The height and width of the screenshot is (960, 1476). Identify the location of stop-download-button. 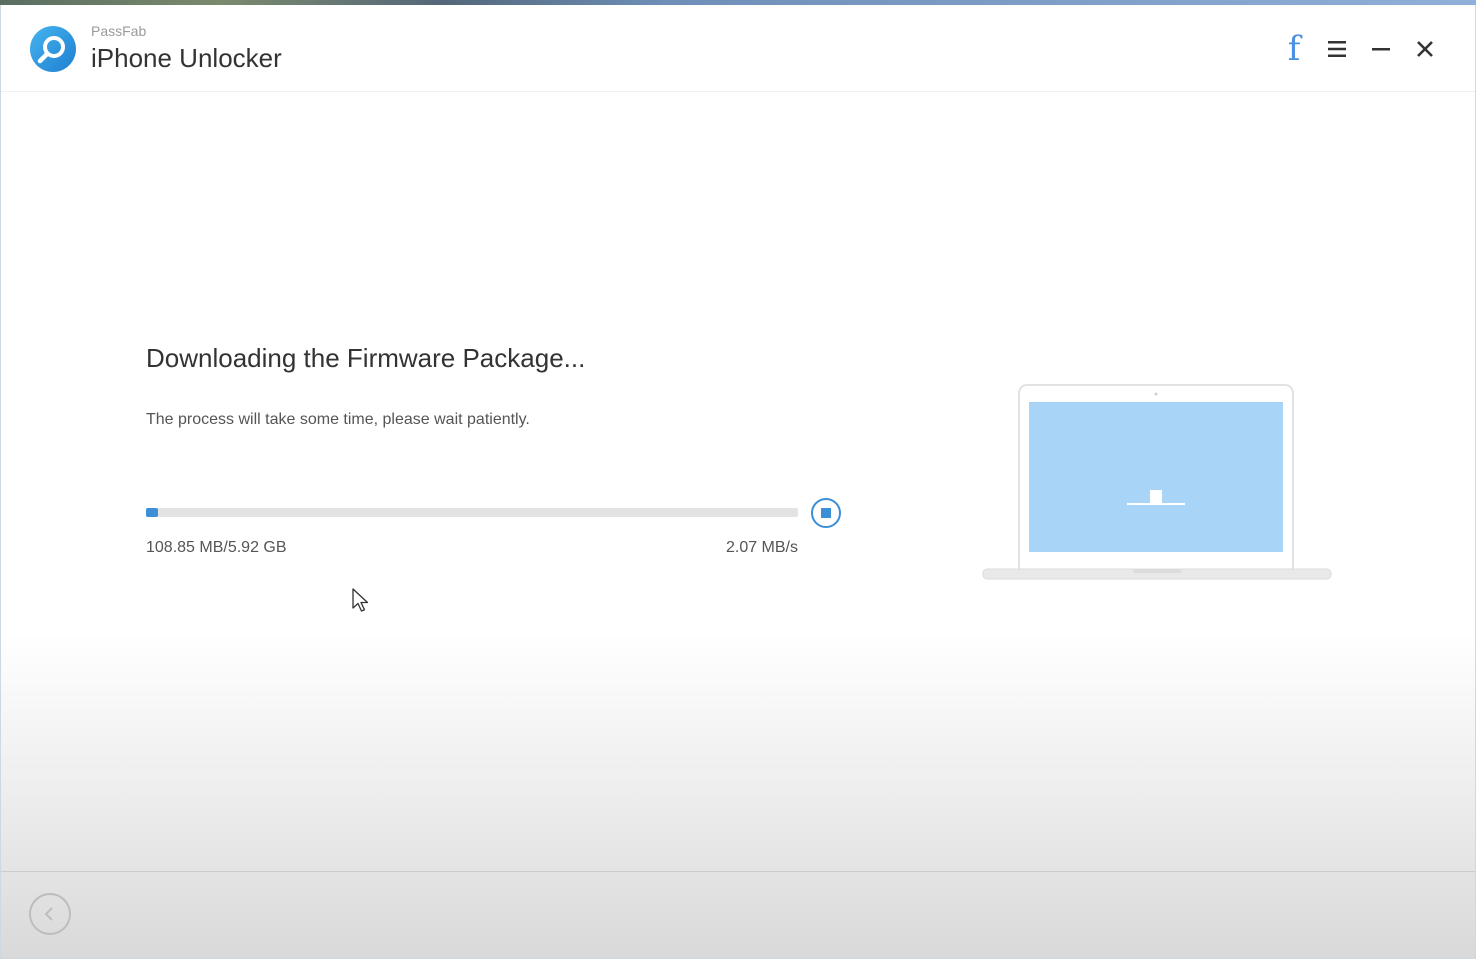
(826, 513).